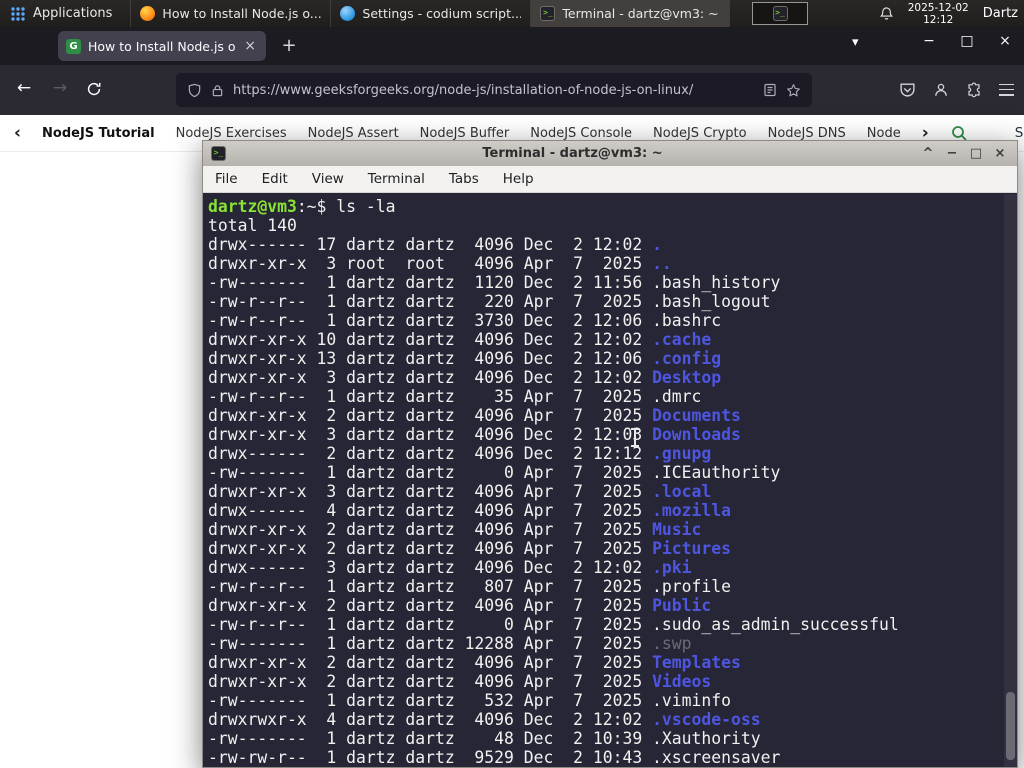 This screenshot has height=768, width=1024. I want to click on account-icon, so click(941, 90).